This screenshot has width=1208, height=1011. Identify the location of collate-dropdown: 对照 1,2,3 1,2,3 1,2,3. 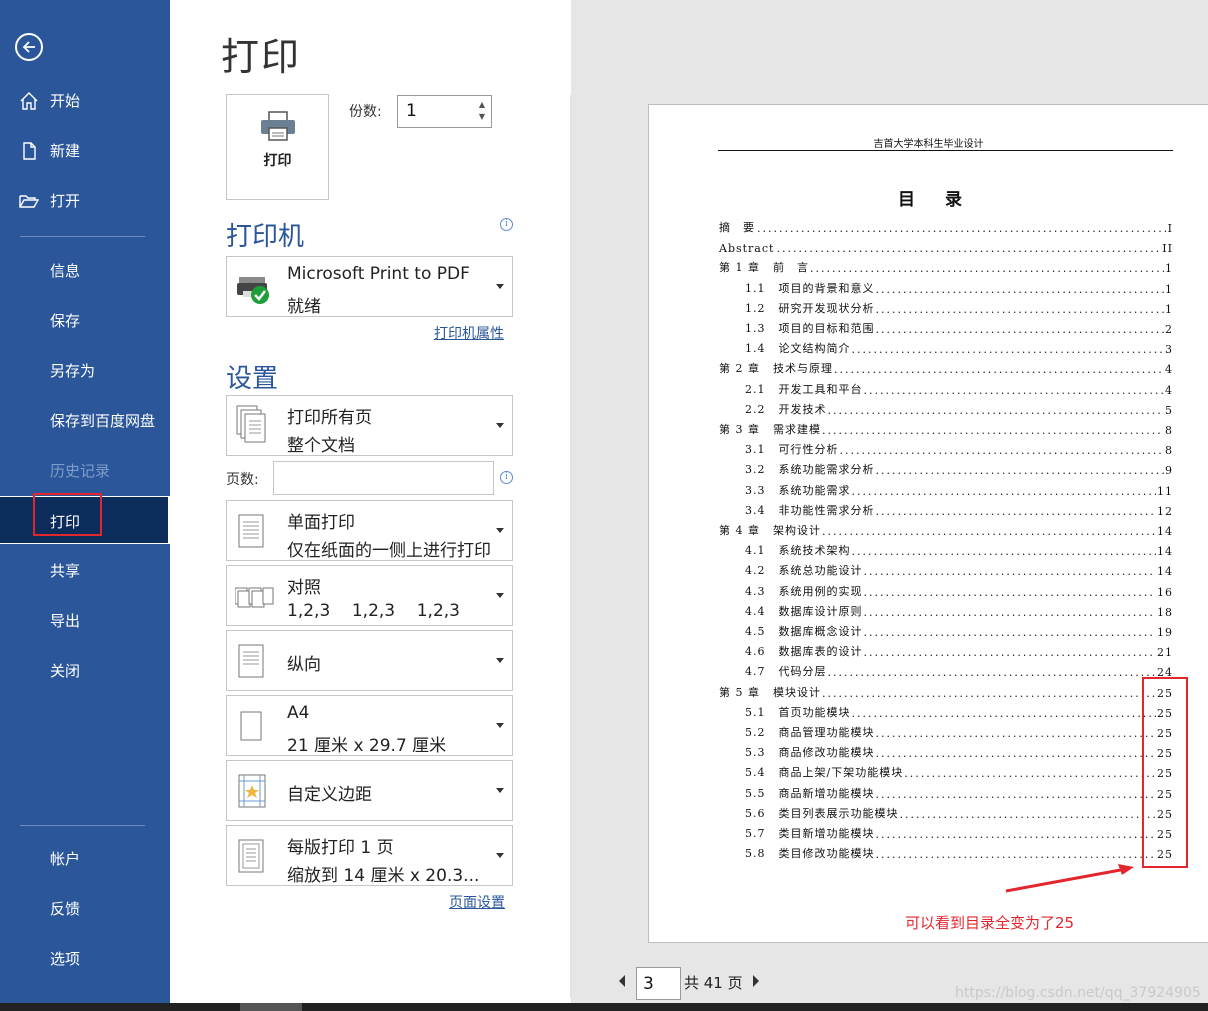
(369, 595).